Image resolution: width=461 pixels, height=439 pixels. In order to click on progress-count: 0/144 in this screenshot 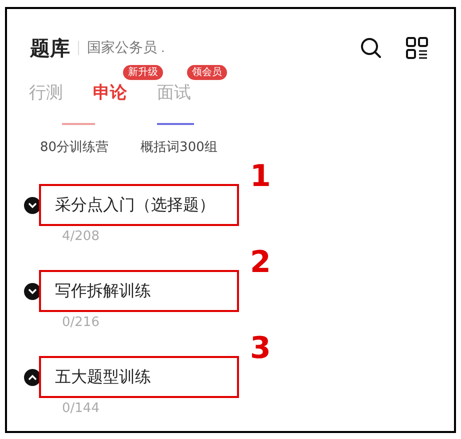, I will do `click(81, 408)`.